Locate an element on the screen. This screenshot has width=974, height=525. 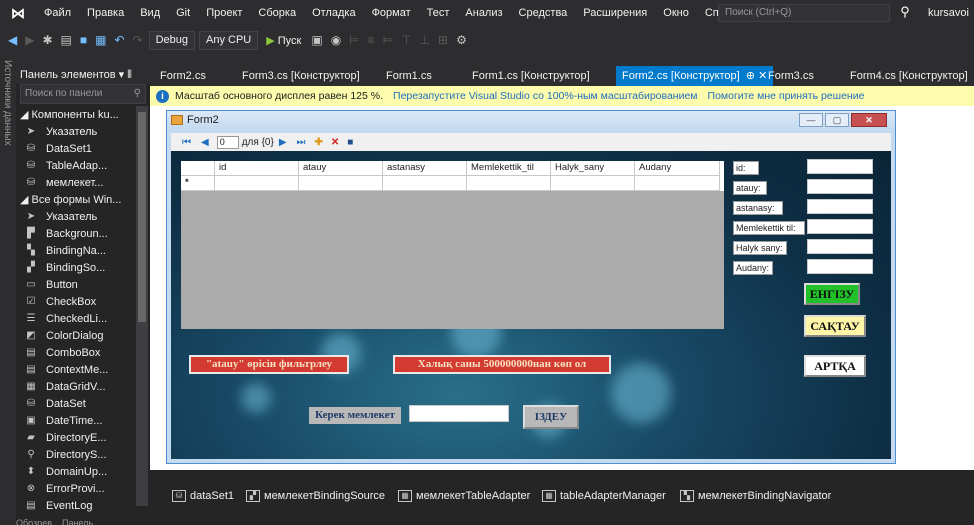
search-button: ІЗДЕУ is located at coordinates (551, 417).